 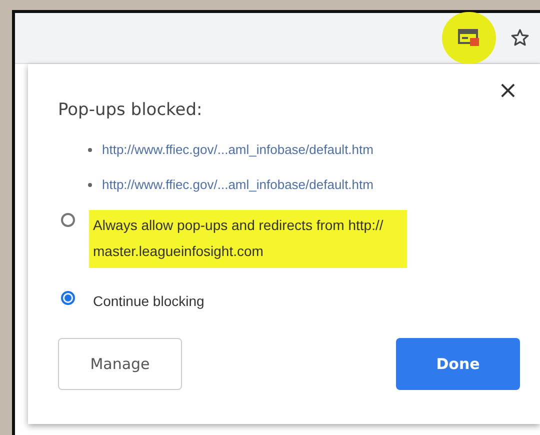 I want to click on dialog-title: Pop-ups blocked:, so click(x=130, y=110).